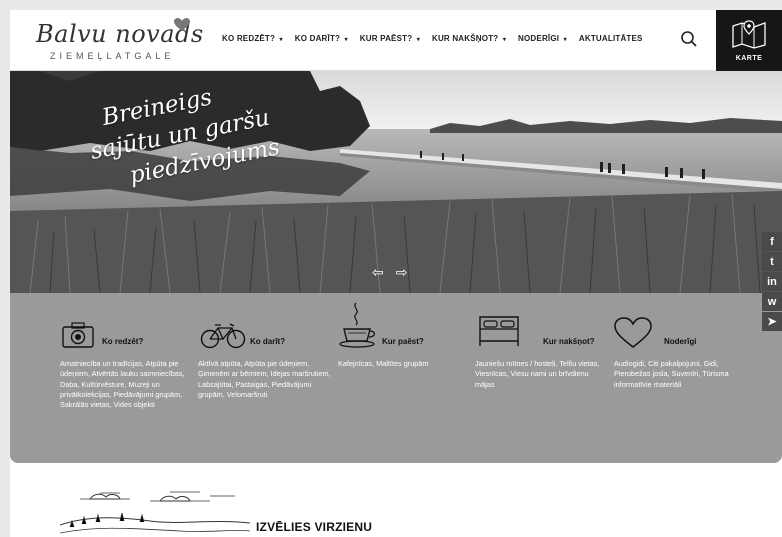 The image size is (782, 537). I want to click on landscape-sketch-illustration, so click(155, 512).